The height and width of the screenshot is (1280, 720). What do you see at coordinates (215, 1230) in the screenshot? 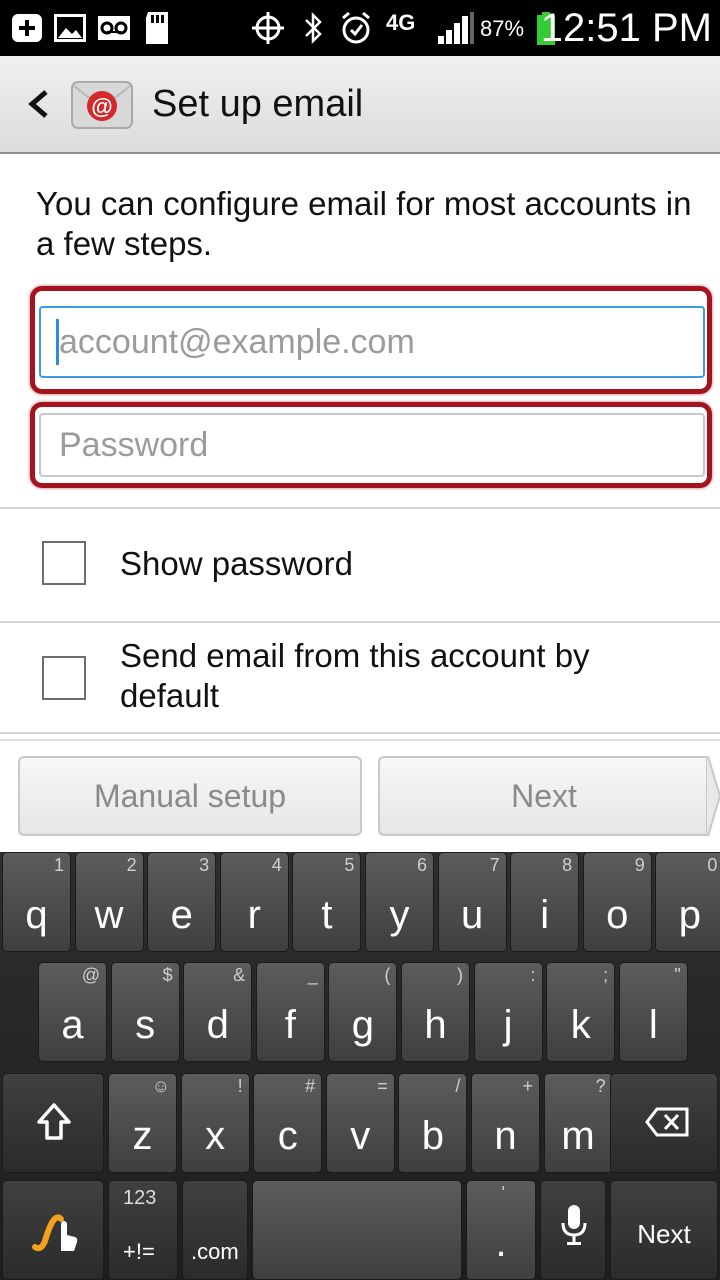
I see `dotcom-key: .com` at bounding box center [215, 1230].